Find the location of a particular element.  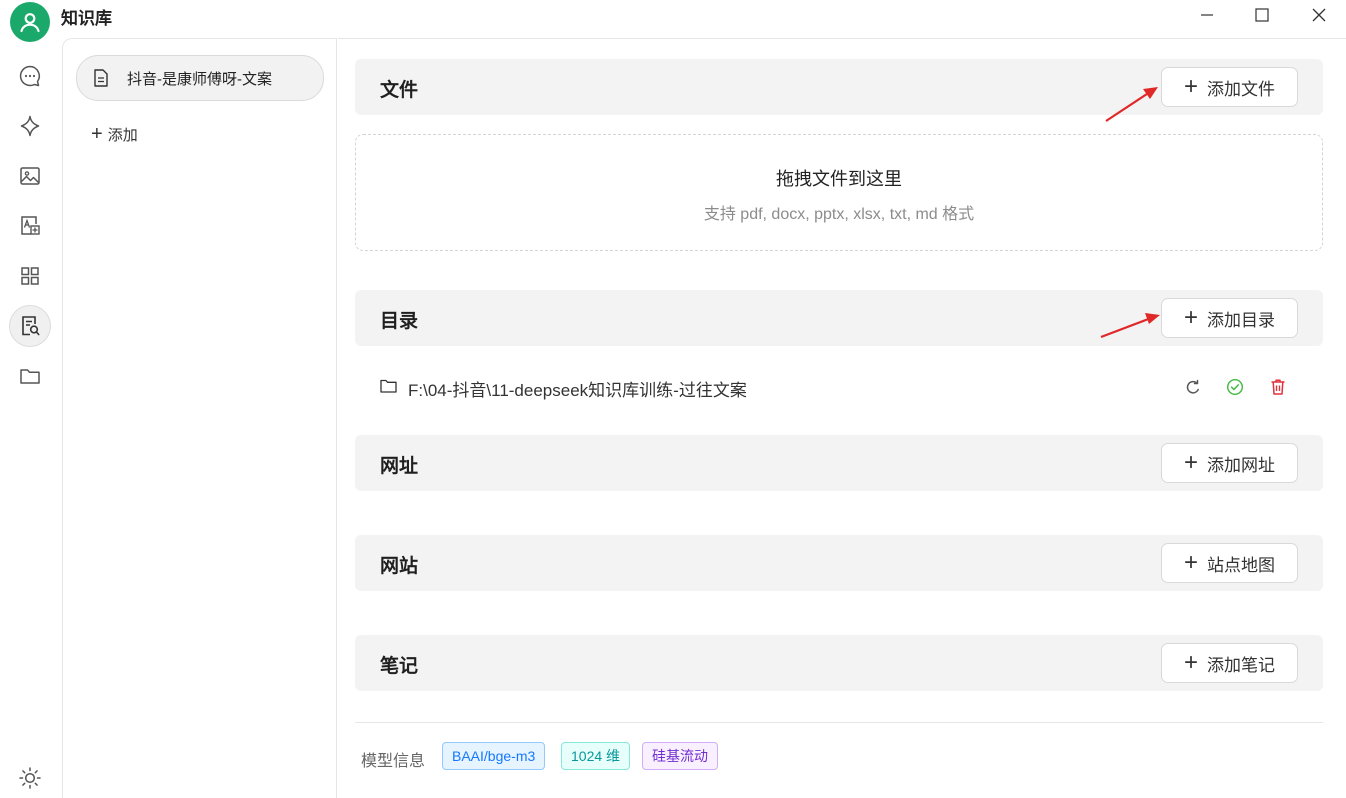

add-directory-label: 添加目录 is located at coordinates (1241, 320).